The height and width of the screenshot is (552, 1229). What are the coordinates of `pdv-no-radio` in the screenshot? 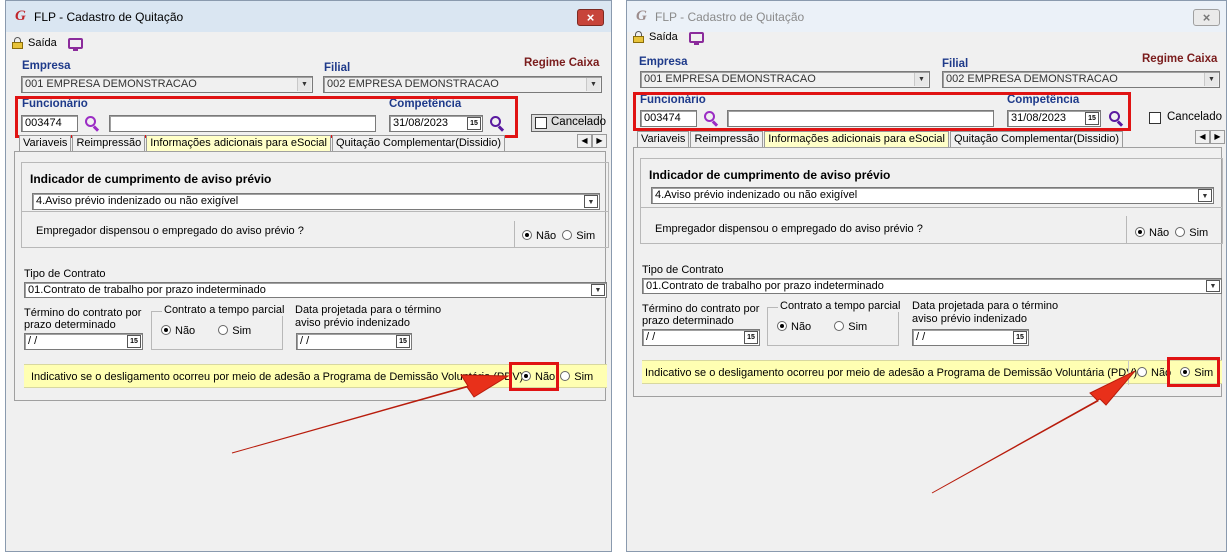 It's located at (1142, 372).